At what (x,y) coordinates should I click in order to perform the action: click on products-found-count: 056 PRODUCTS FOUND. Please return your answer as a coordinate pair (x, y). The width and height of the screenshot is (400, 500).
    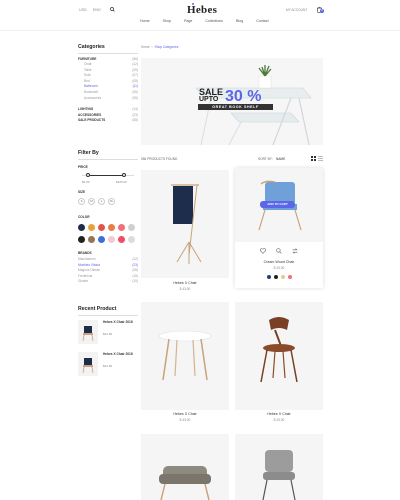
    Looking at the image, I should click on (159, 159).